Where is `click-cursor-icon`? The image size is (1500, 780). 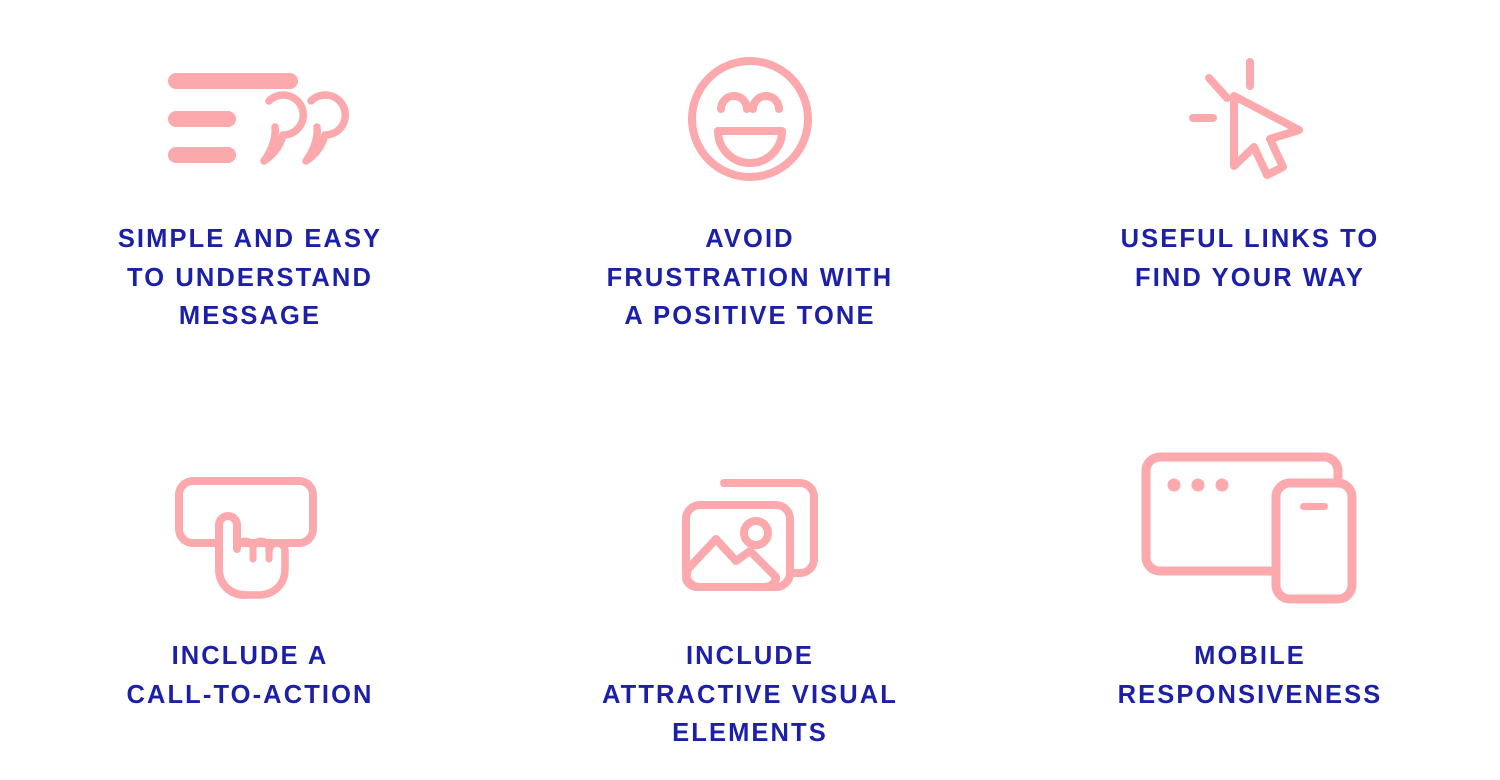
click-cursor-icon is located at coordinates (1250, 119).